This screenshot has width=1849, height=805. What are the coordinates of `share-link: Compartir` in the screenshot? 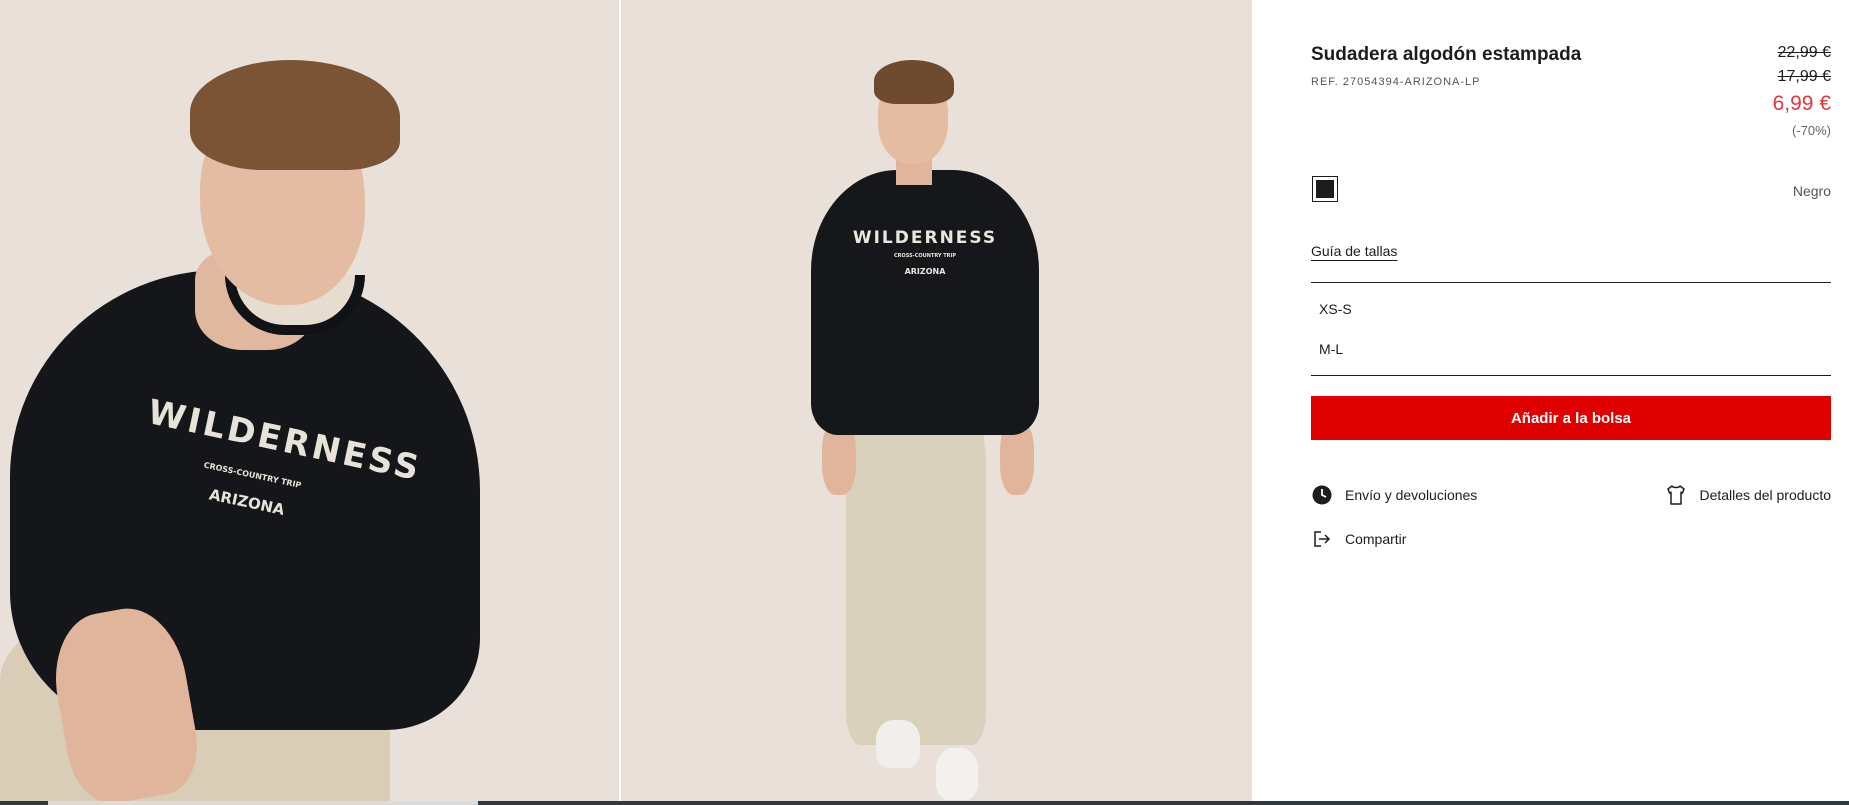 It's located at (1358, 539).